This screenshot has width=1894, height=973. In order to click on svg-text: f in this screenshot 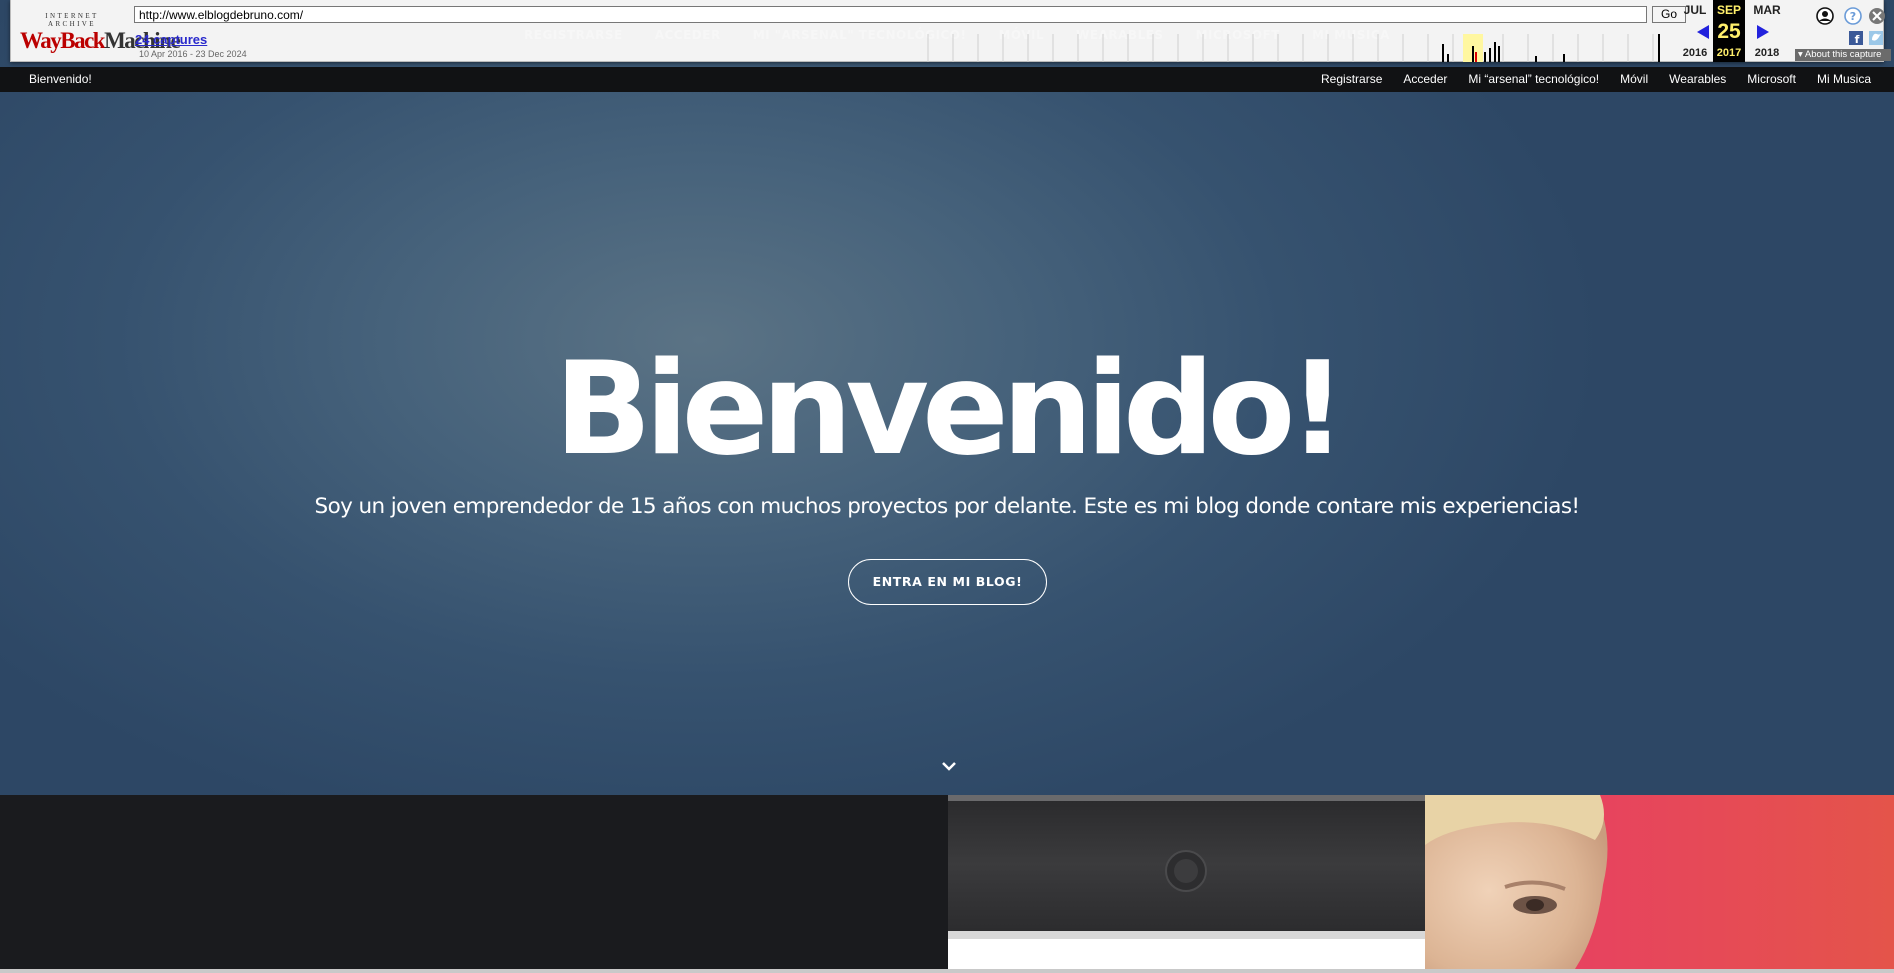, I will do `click(1857, 39)`.